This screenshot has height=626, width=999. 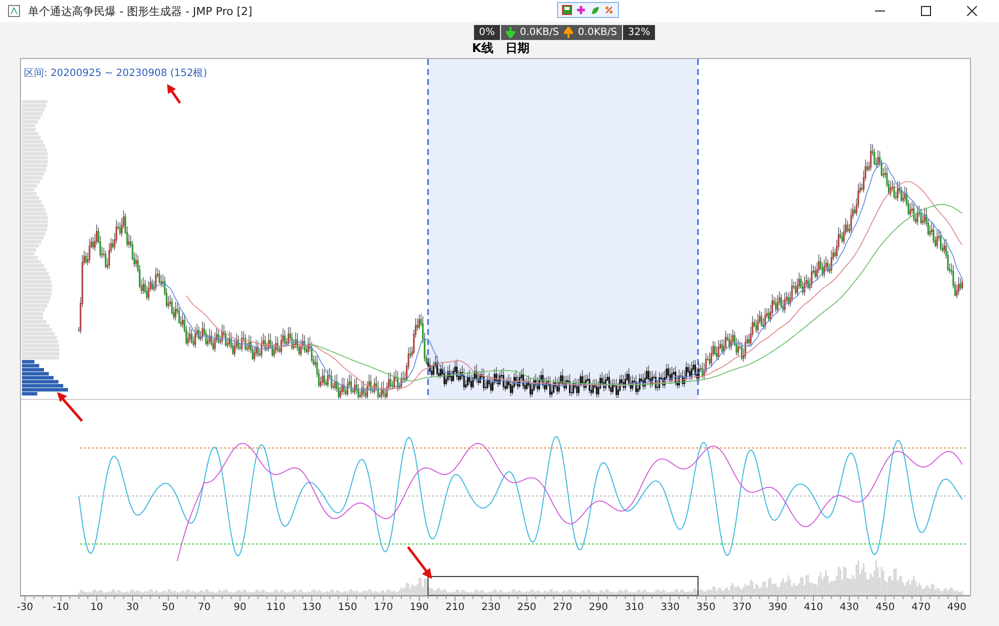 I want to click on axis-label: 170, so click(x=383, y=607).